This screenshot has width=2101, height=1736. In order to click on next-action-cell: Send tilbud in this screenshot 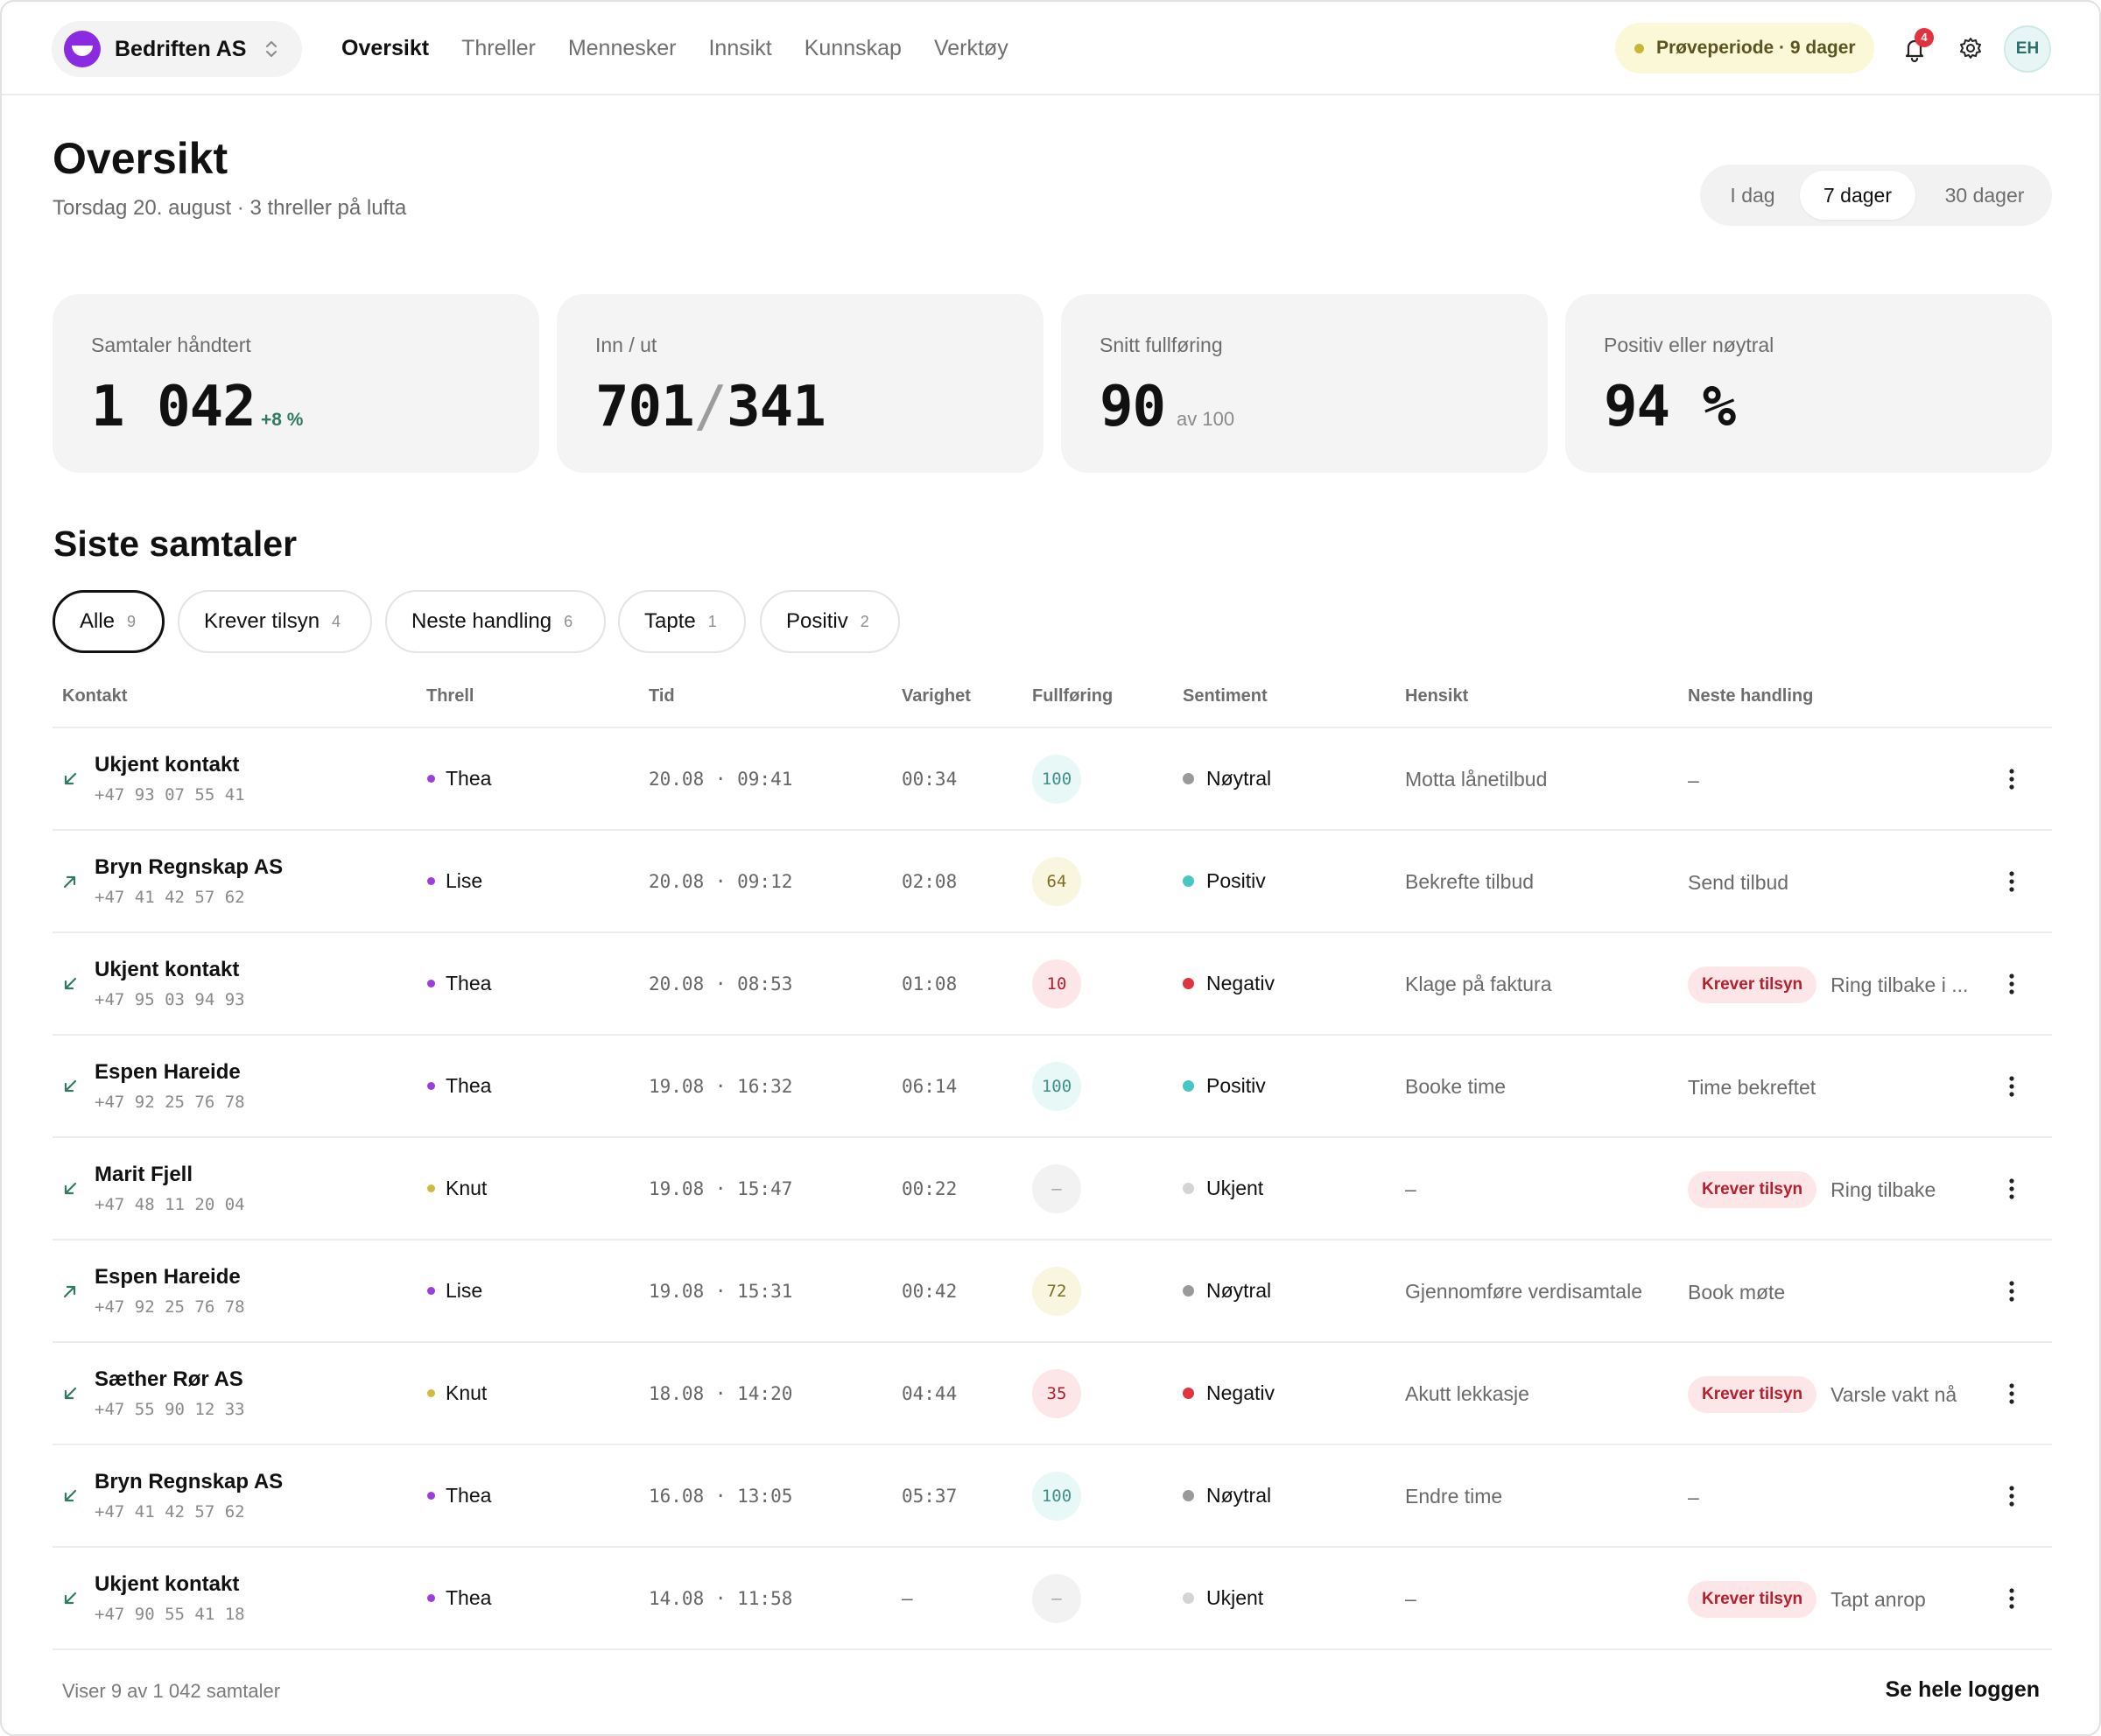, I will do `click(1738, 882)`.